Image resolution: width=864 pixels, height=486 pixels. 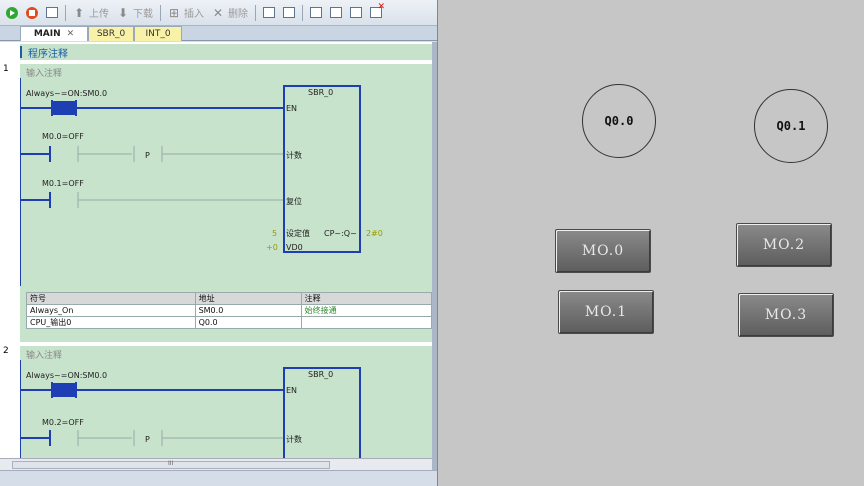 What do you see at coordinates (99, 12) in the screenshot?
I see `upload-button: 上传` at bounding box center [99, 12].